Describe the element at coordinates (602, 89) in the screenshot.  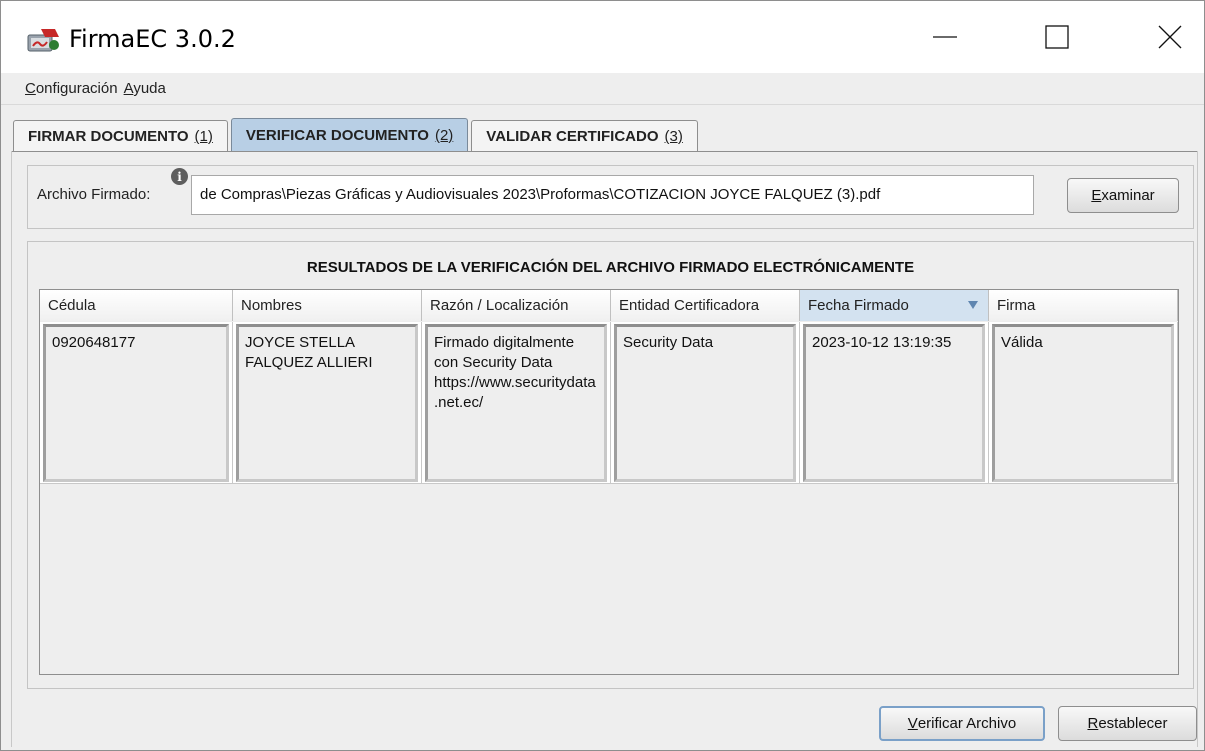
I see `menu-bar: Configuración Ayuda` at that location.